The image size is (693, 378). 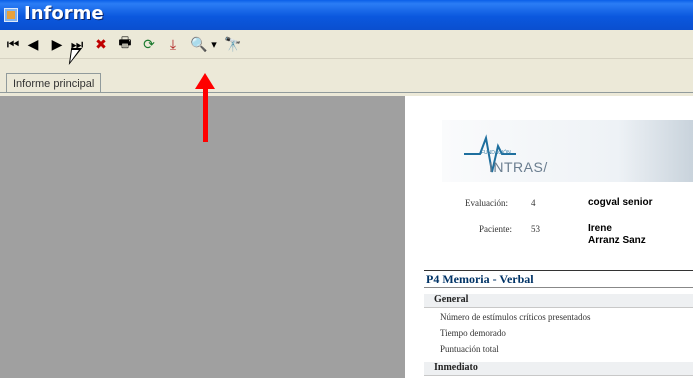 What do you see at coordinates (205, 113) in the screenshot?
I see `red-arrow-shaft` at bounding box center [205, 113].